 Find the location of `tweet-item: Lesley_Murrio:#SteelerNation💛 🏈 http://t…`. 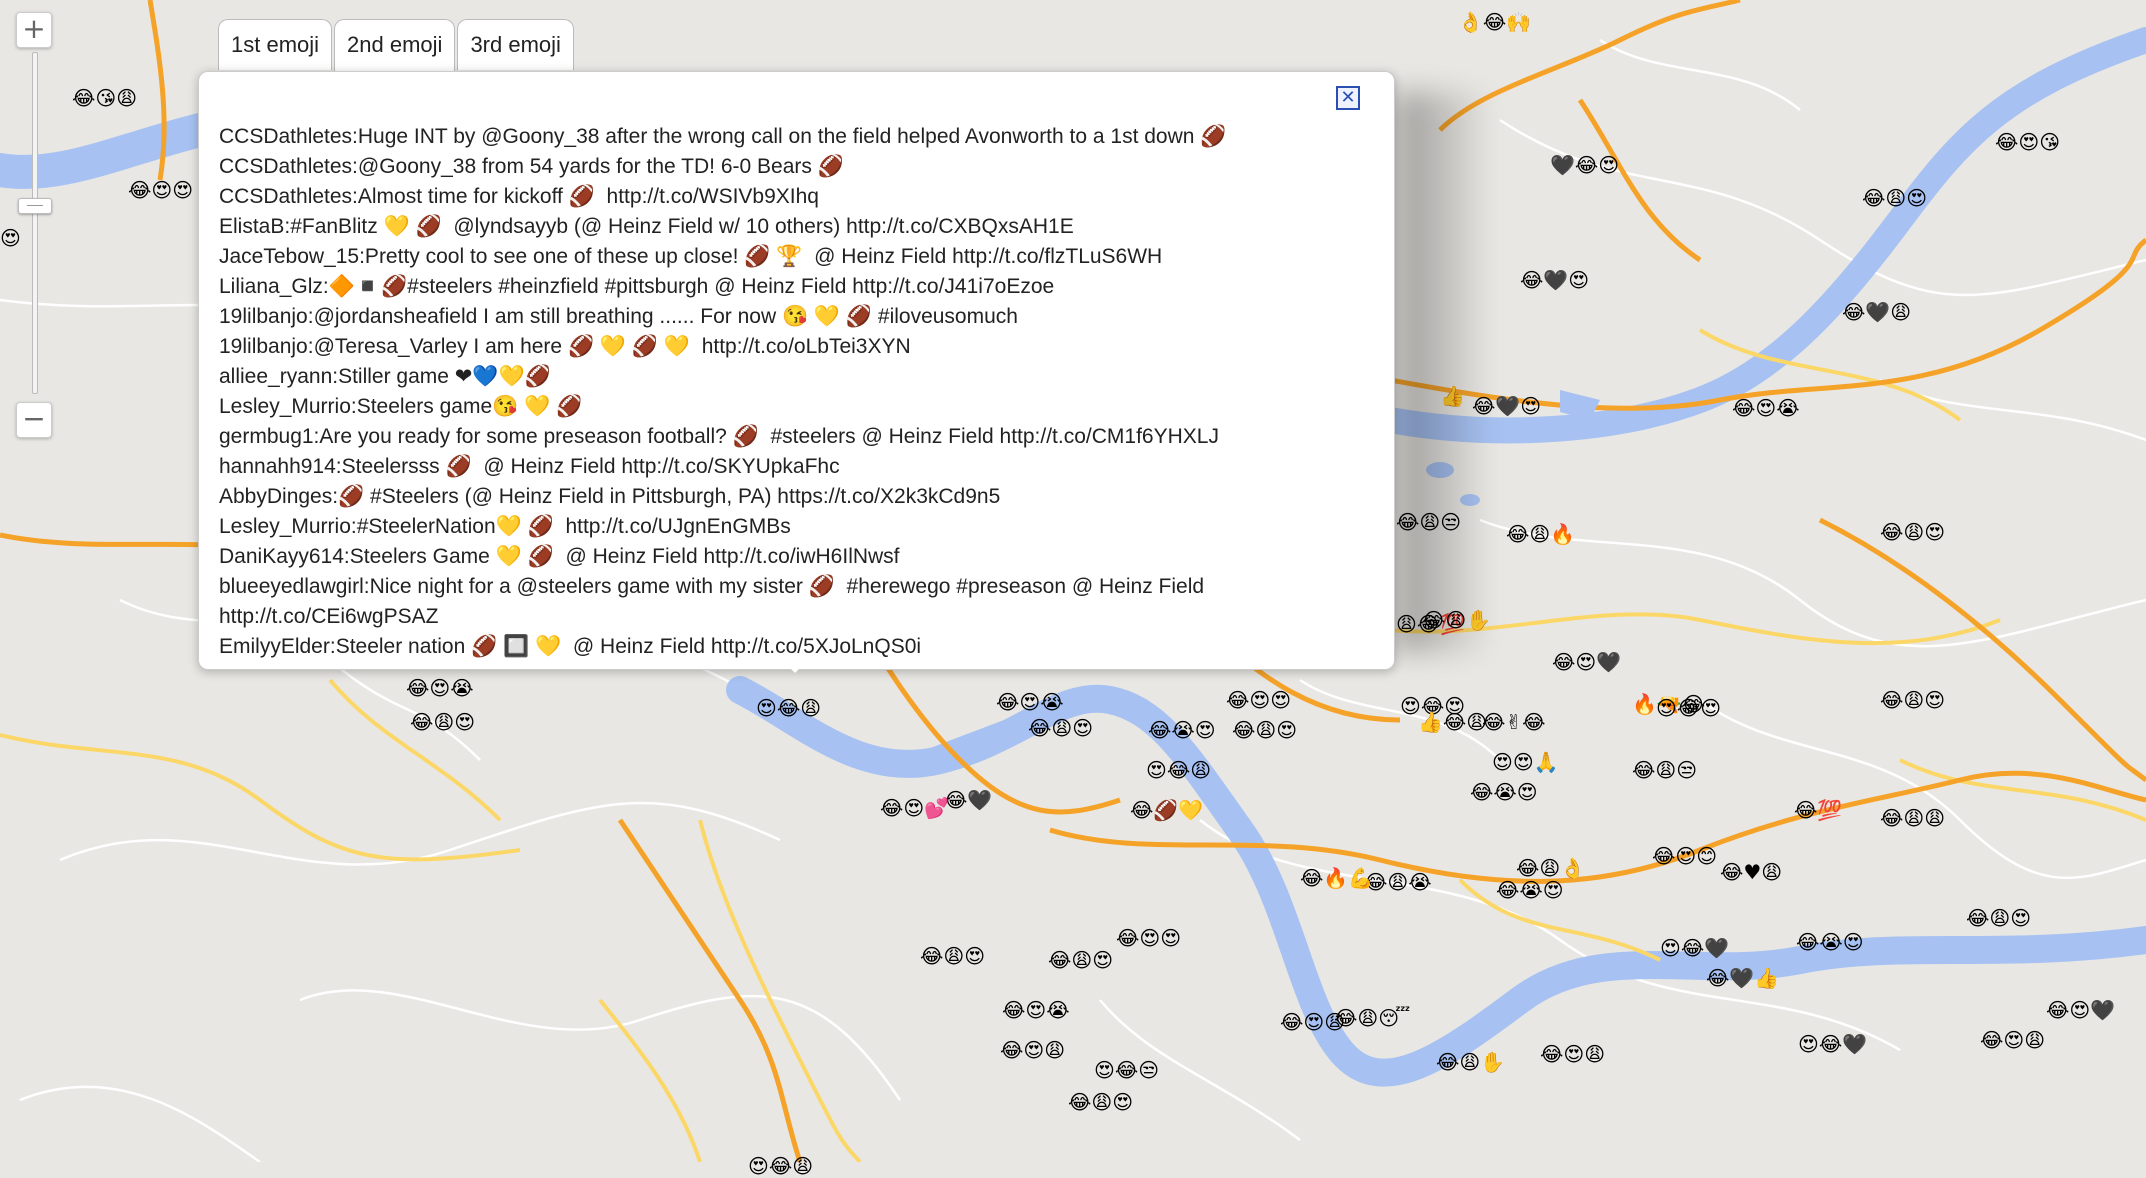

tweet-item: Lesley_Murrio:#SteelerNation💛 🏈 http://t… is located at coordinates (505, 526).